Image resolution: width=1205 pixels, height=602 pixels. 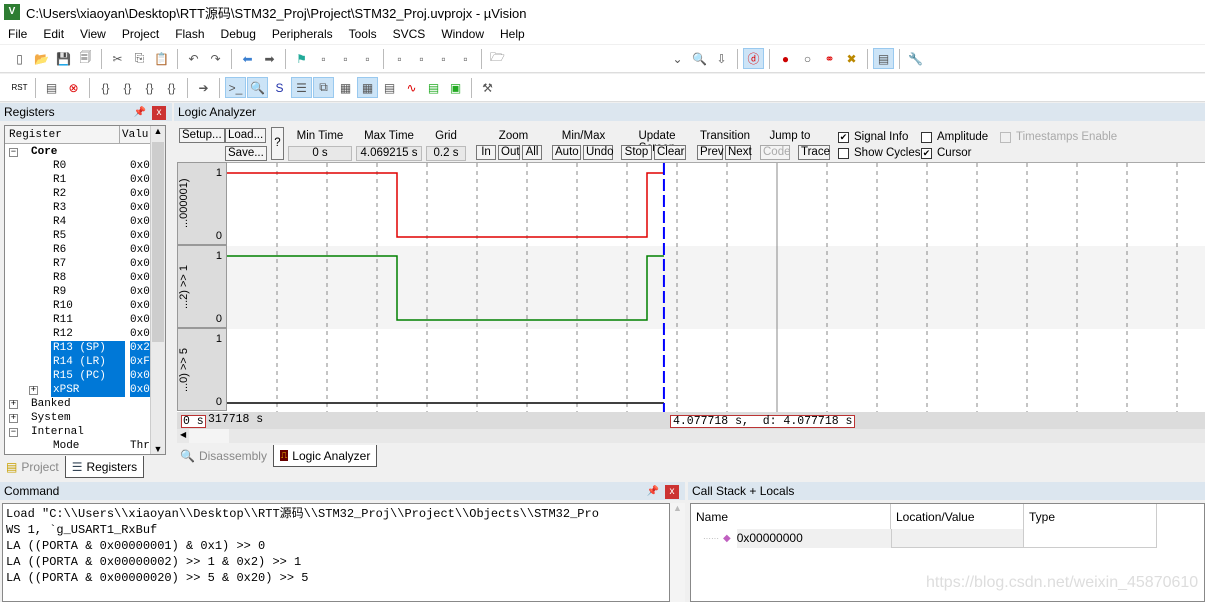 I want to click on uncomment-icon: ▫, so click(x=465, y=58).